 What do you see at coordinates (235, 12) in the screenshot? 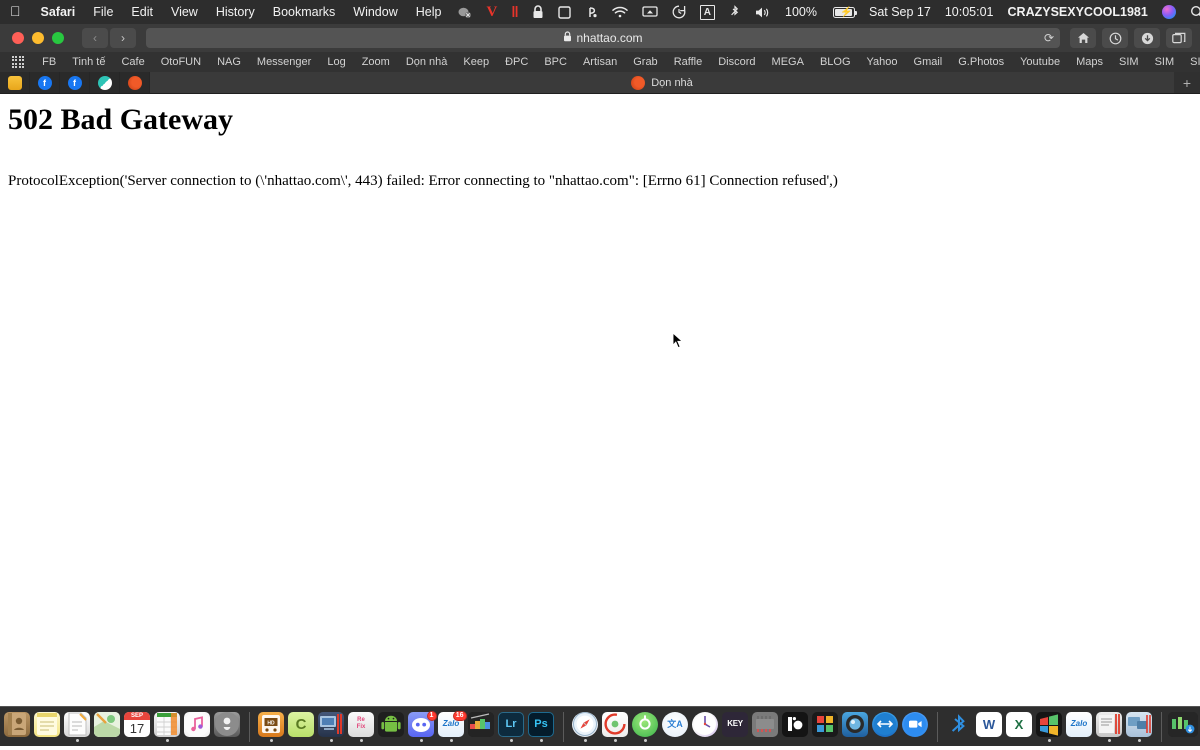
I see `menu-item-history: History` at bounding box center [235, 12].